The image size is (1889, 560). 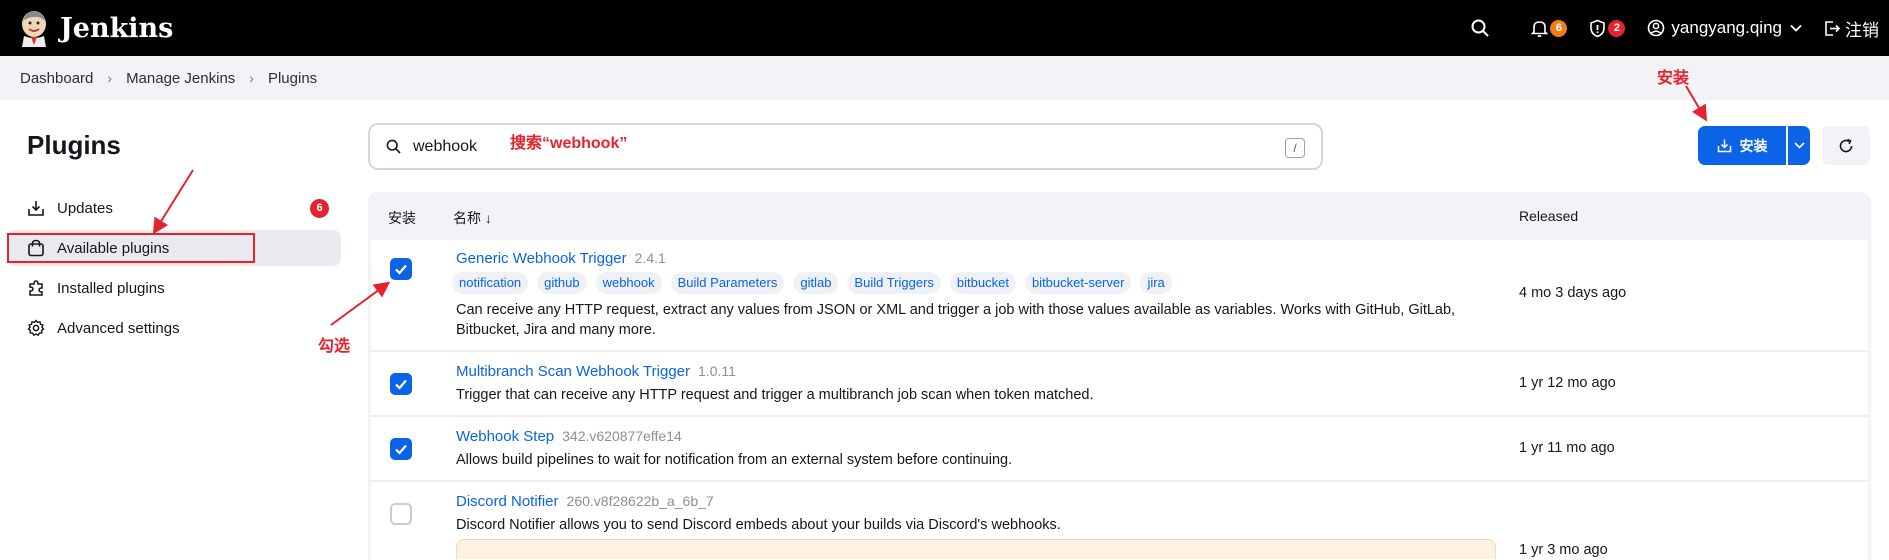 I want to click on tag: bitbucket, so click(x=982, y=283).